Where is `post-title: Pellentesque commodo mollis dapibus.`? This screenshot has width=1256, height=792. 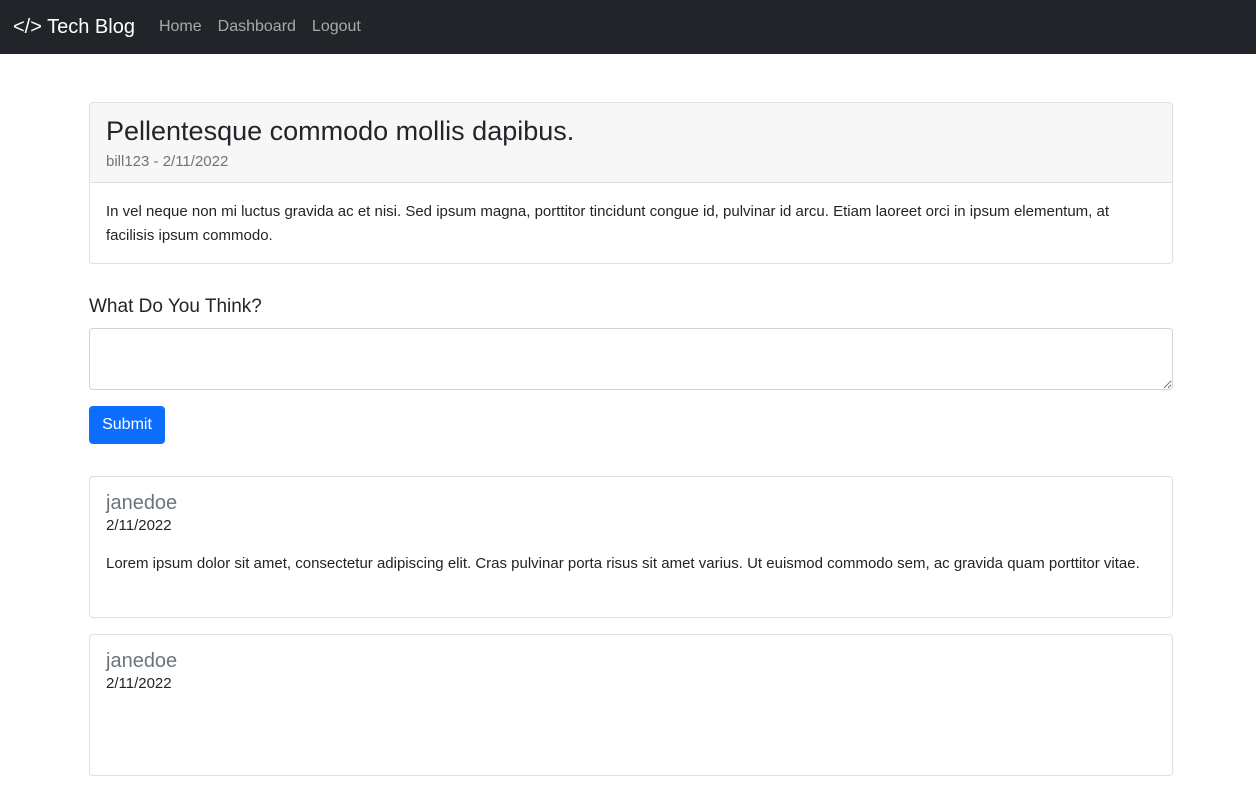 post-title: Pellentesque commodo mollis dapibus. is located at coordinates (340, 131).